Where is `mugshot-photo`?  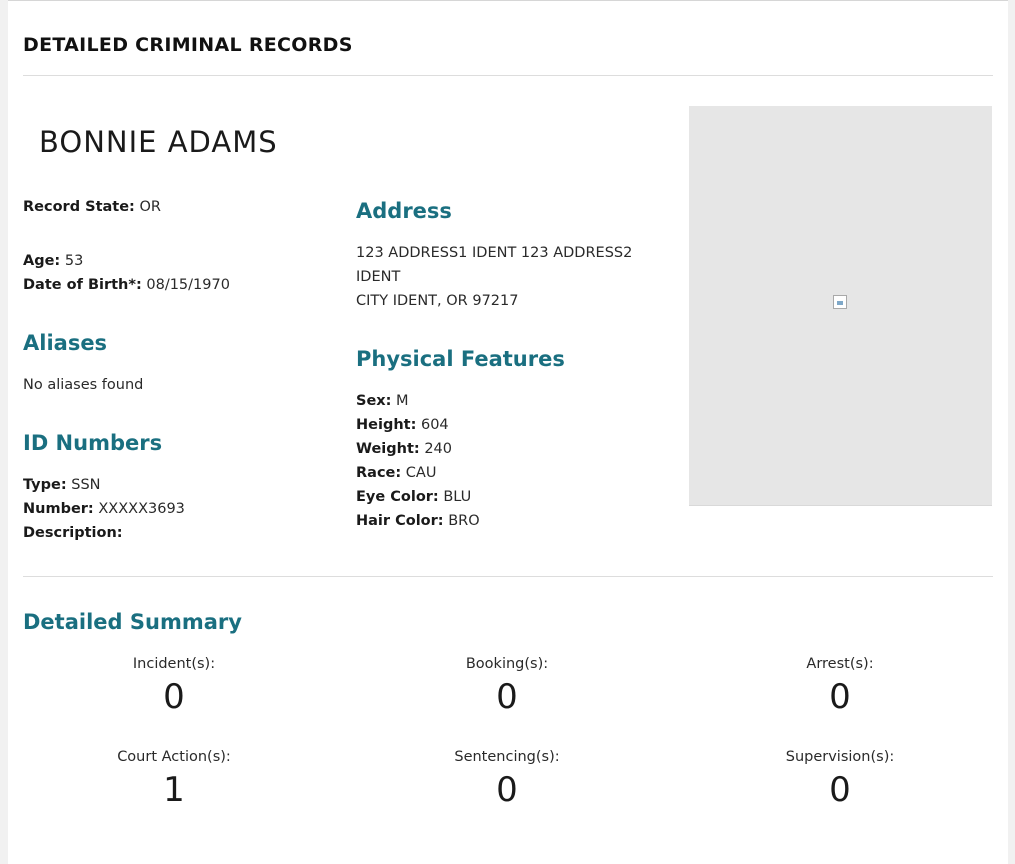
mugshot-photo is located at coordinates (840, 306).